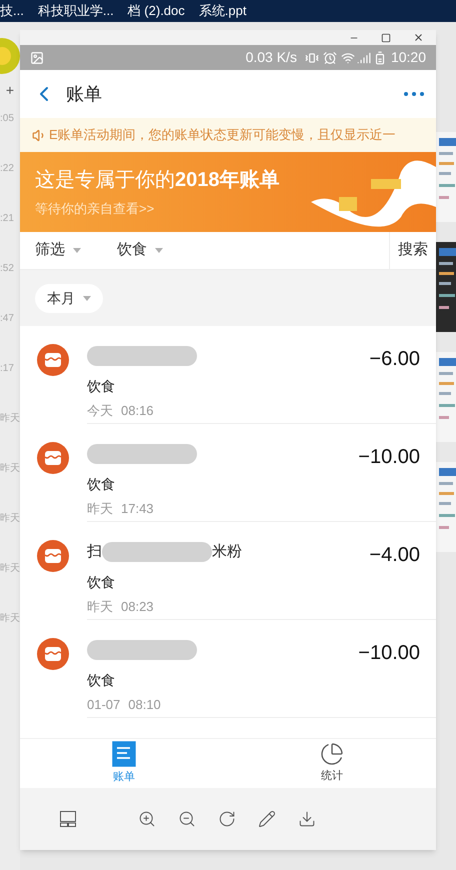 The height and width of the screenshot is (870, 456). I want to click on pie-chart-icon, so click(332, 754).